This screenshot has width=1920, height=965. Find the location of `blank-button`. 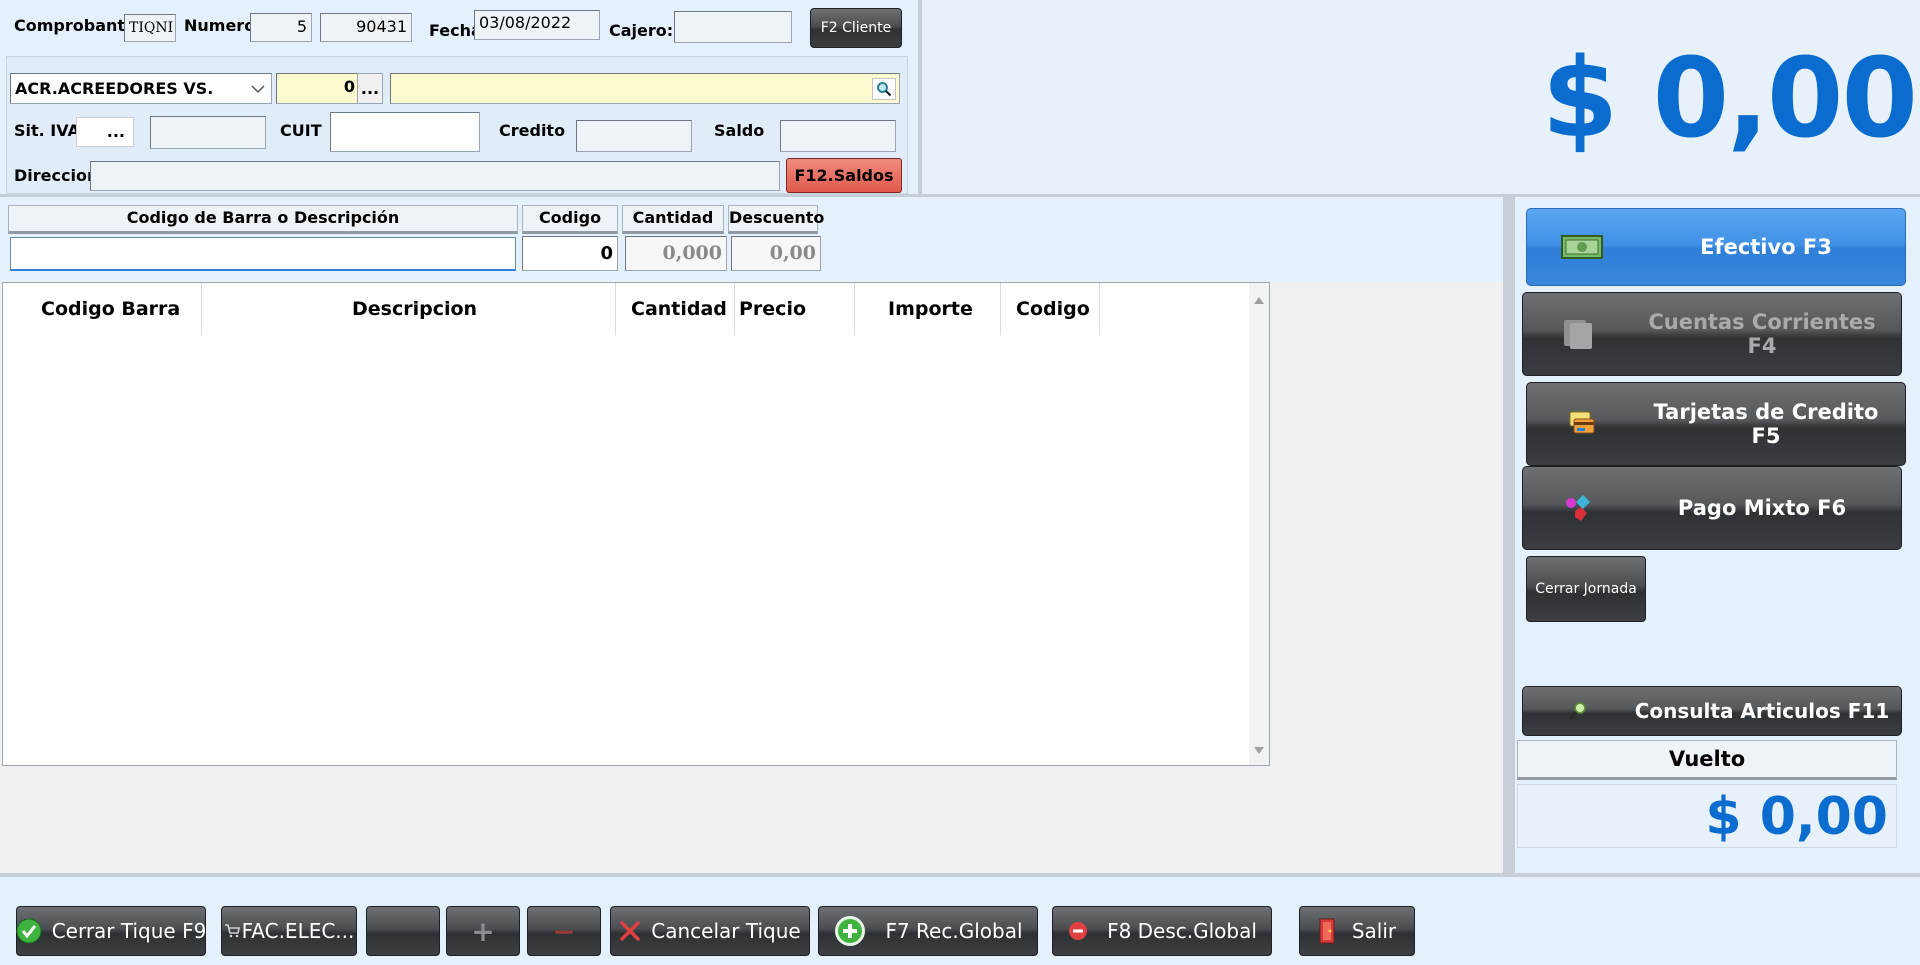

blank-button is located at coordinates (403, 931).